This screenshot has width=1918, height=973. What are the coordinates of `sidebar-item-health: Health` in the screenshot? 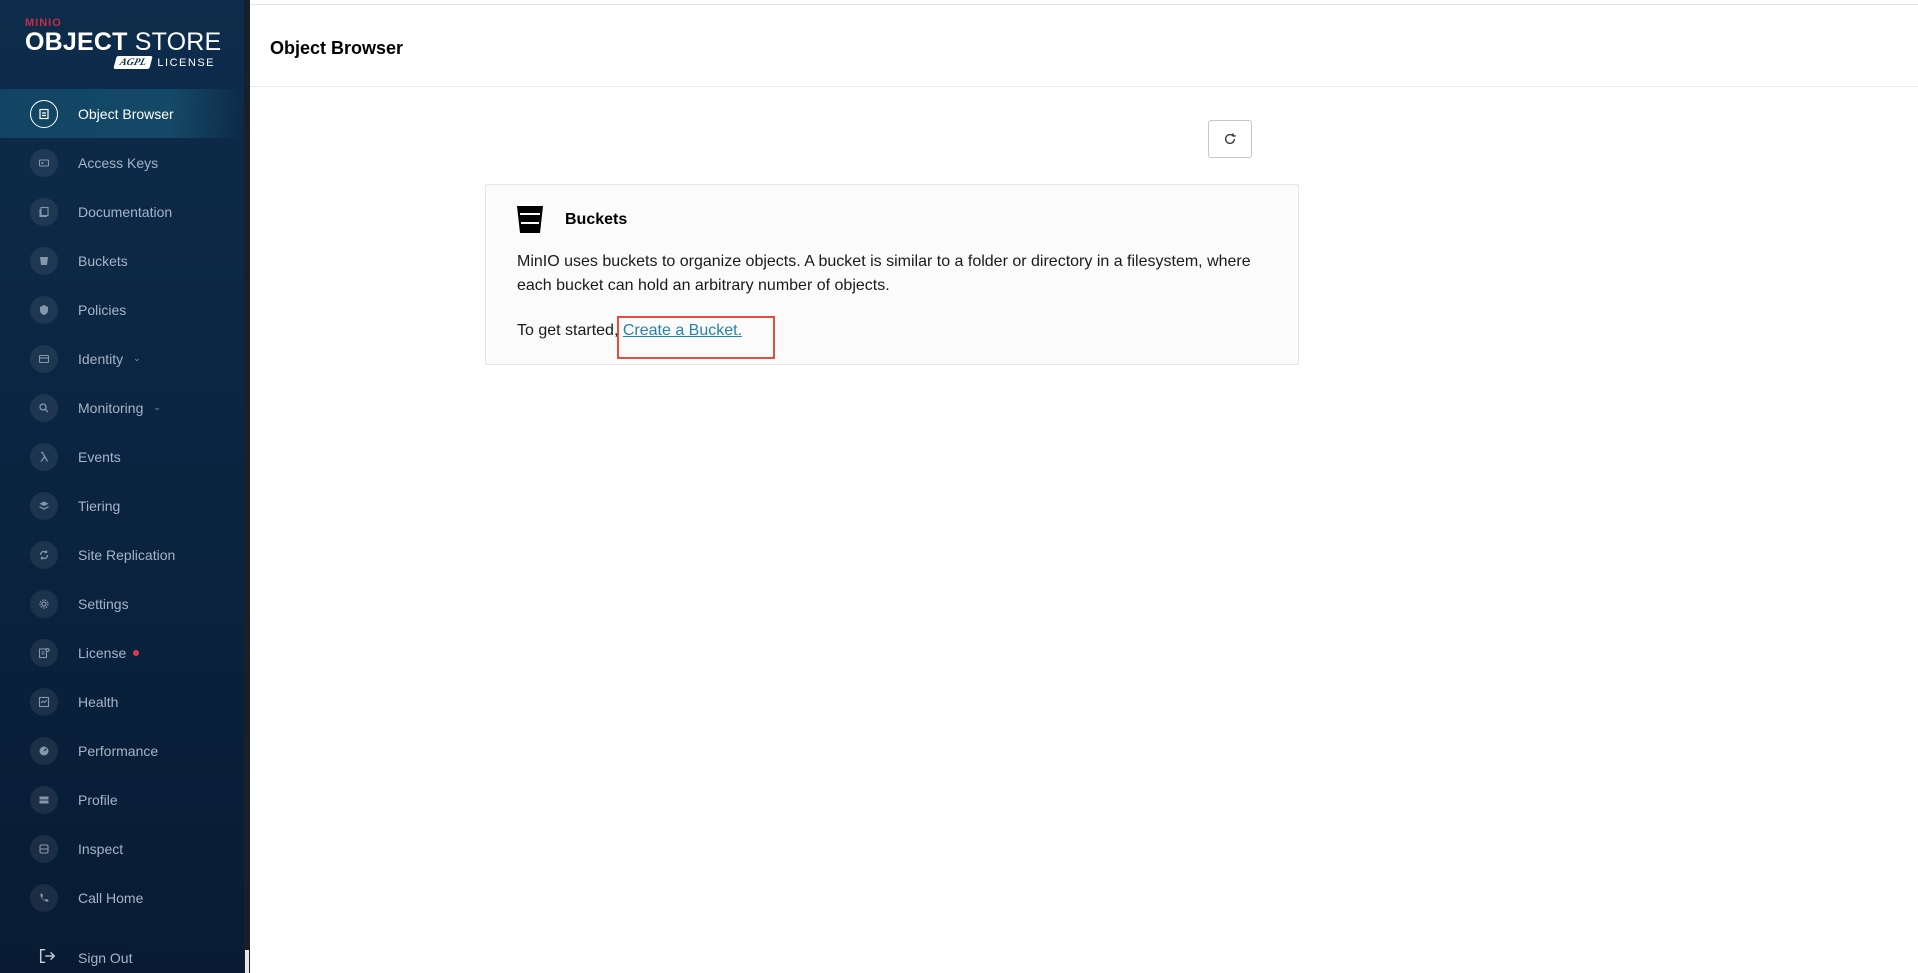 It's located at (122, 701).